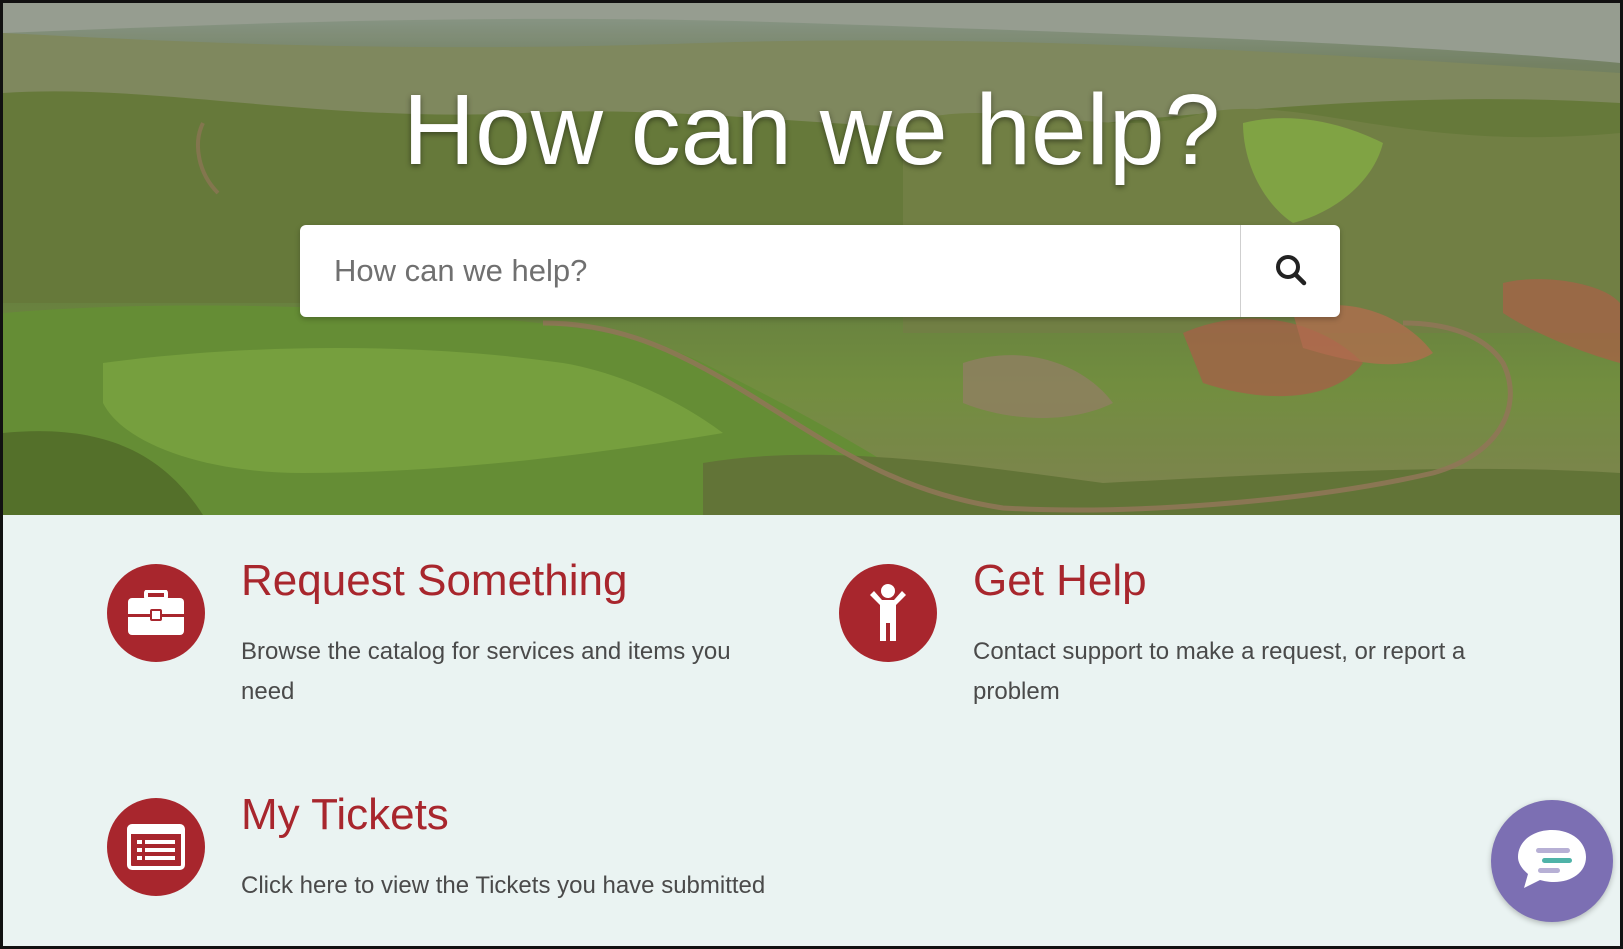 This screenshot has width=1623, height=949. Describe the element at coordinates (345, 815) in the screenshot. I see `my-tickets-title: My Tickets` at that location.